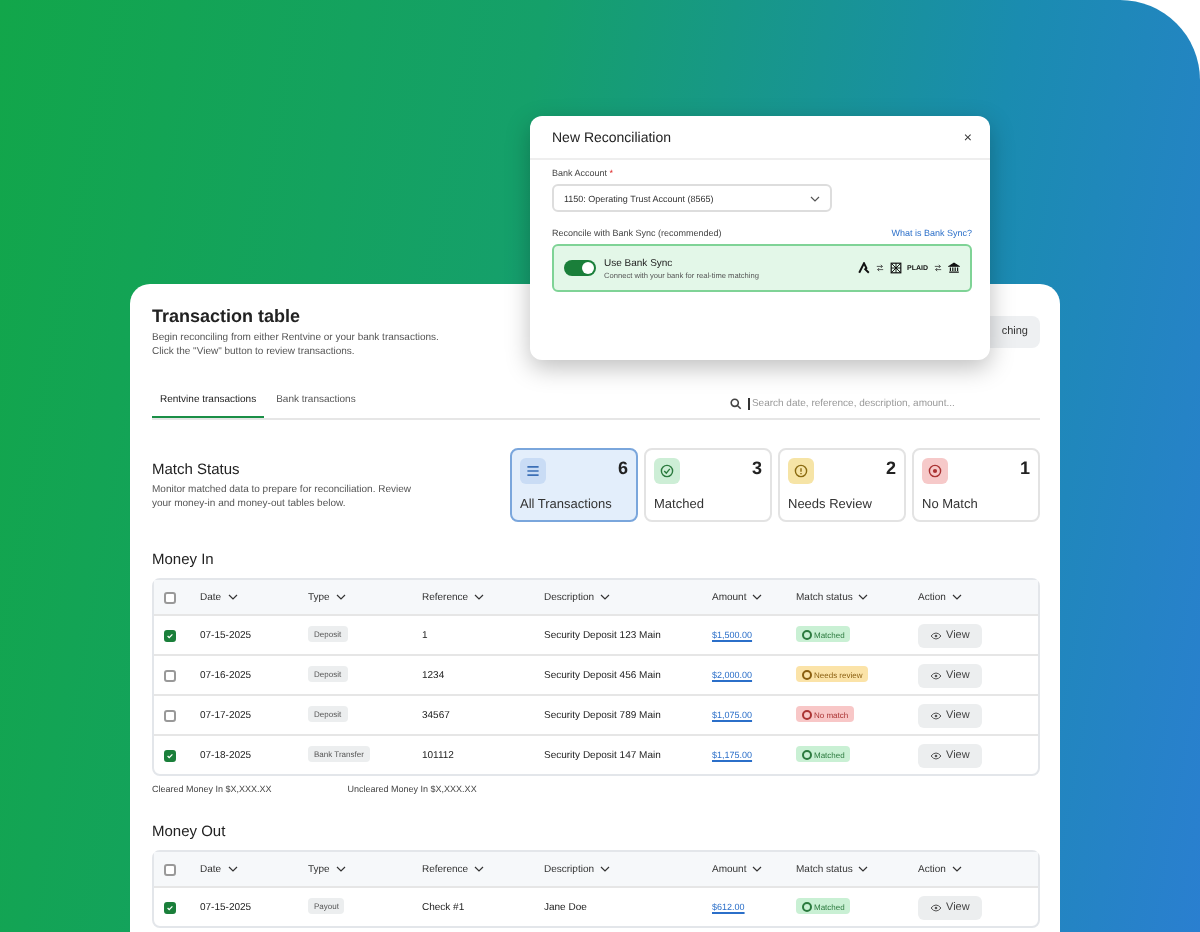 This screenshot has width=1200, height=932. Describe the element at coordinates (227, 316) in the screenshot. I see `card-title: Transaction table` at that location.